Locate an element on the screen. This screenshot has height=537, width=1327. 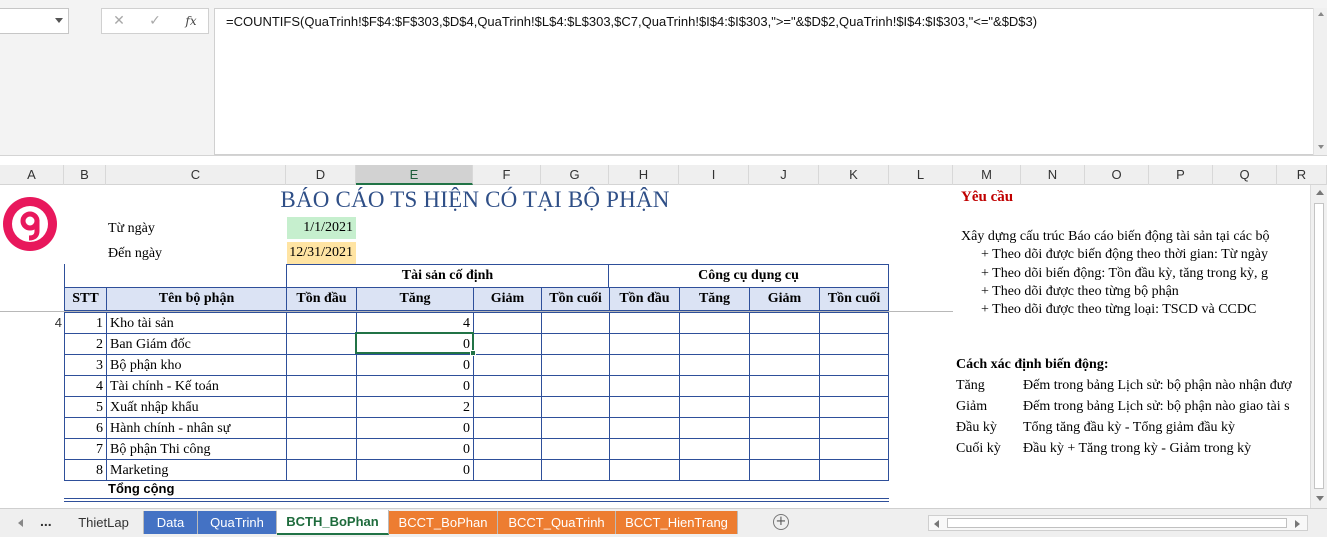
header-dept: Tên bộ phận is located at coordinates (196, 299).